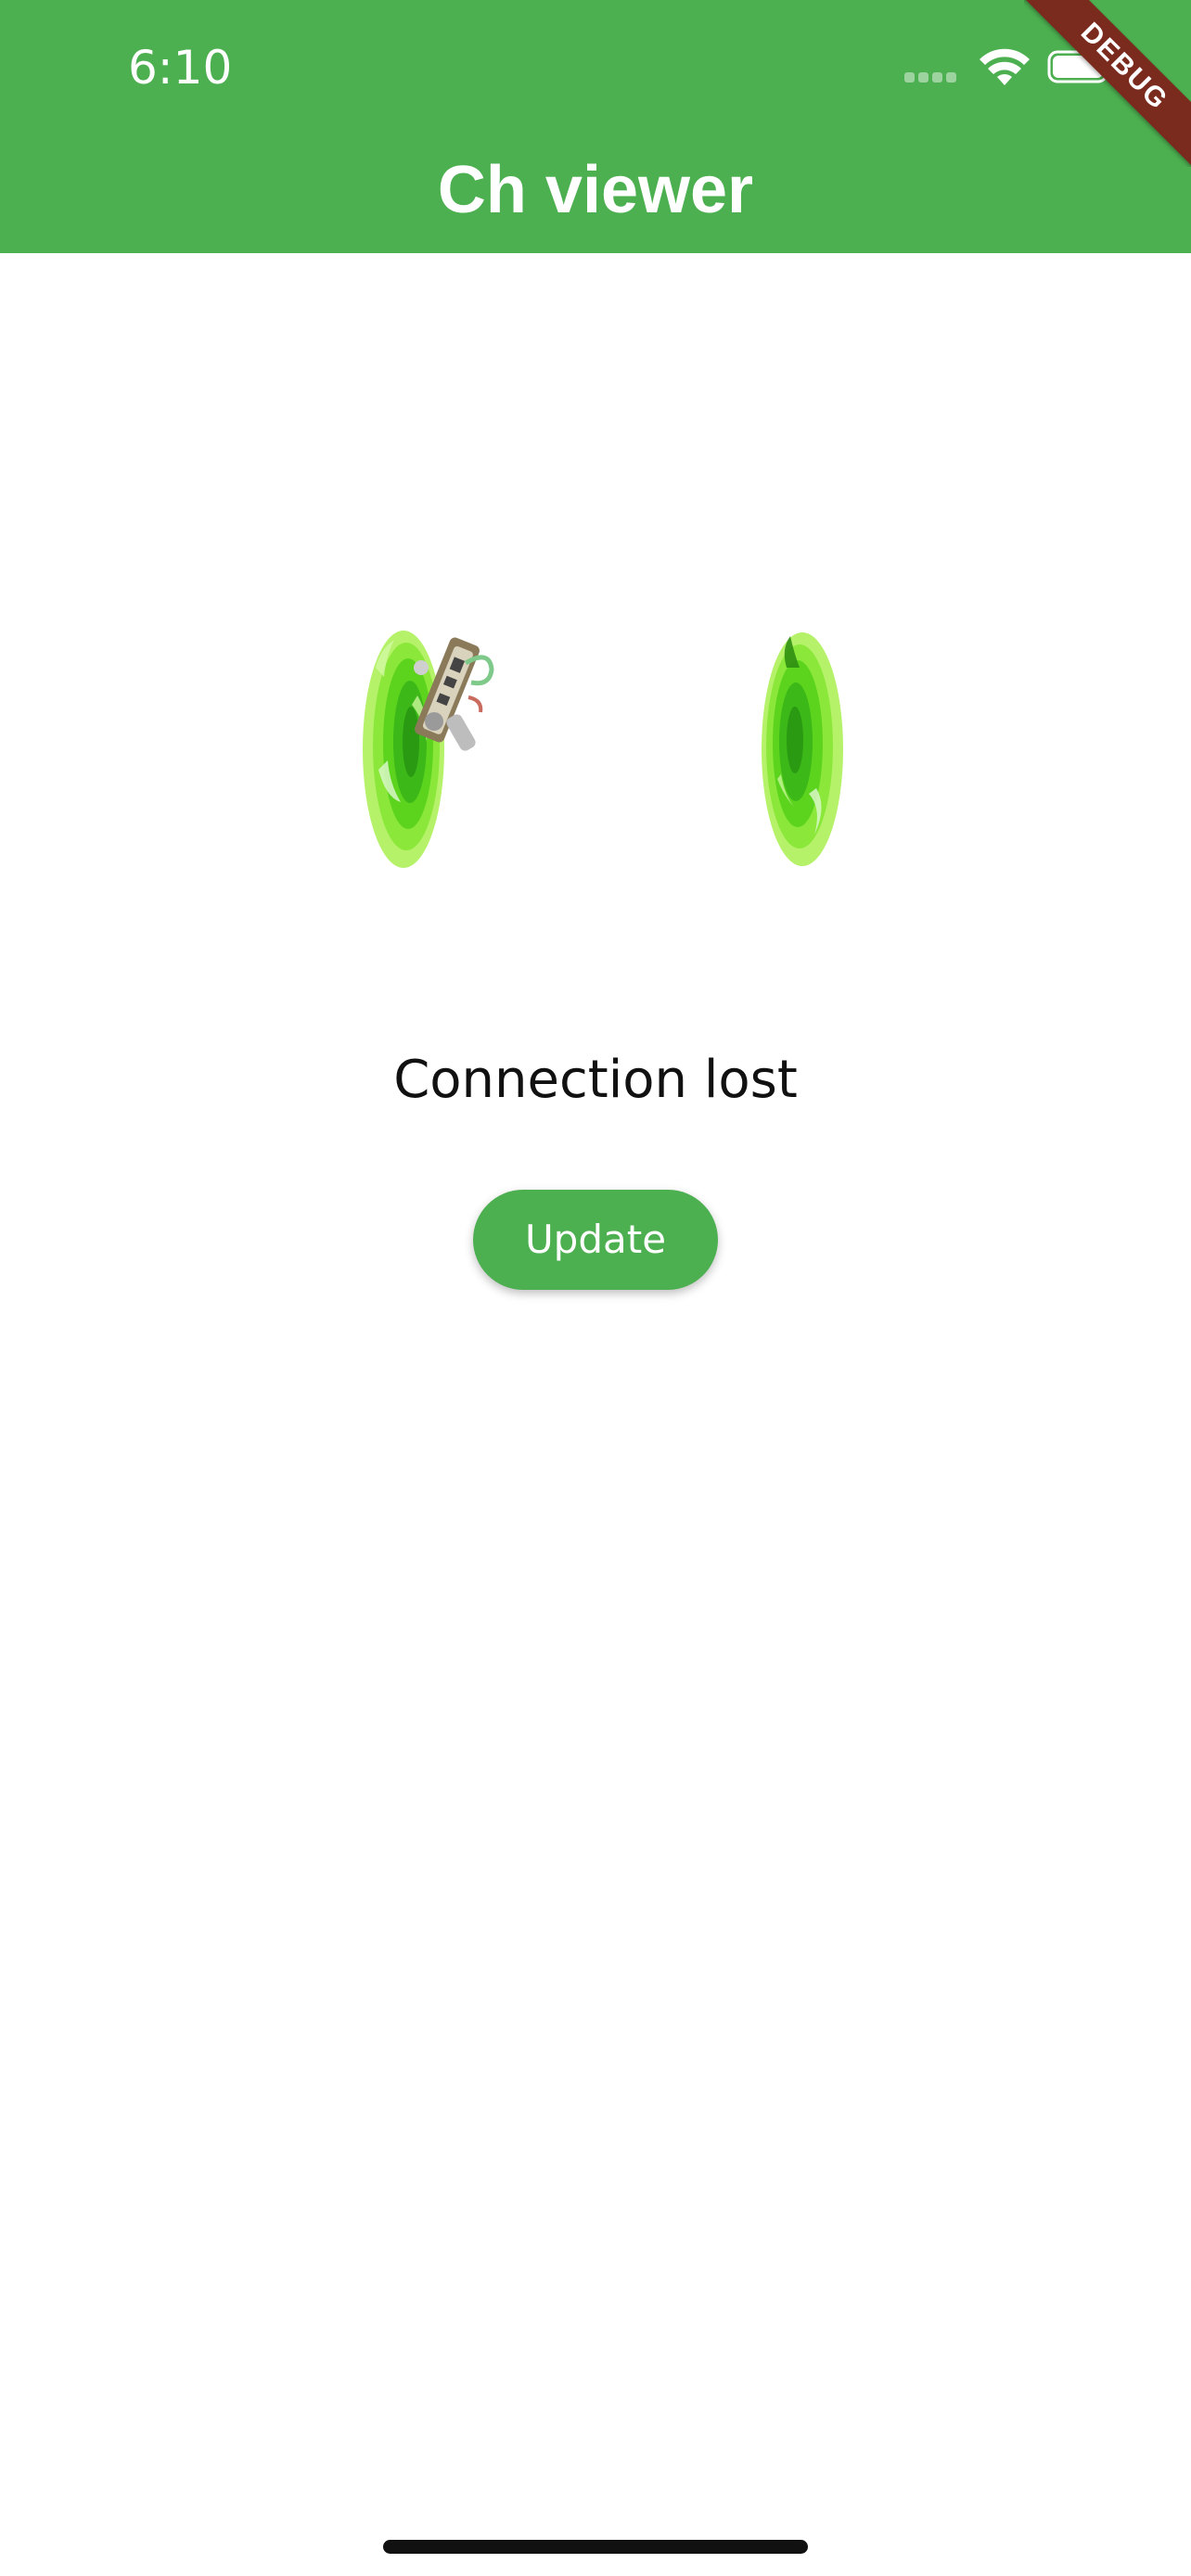 The image size is (1191, 2576). I want to click on home-indicator, so click(595, 2547).